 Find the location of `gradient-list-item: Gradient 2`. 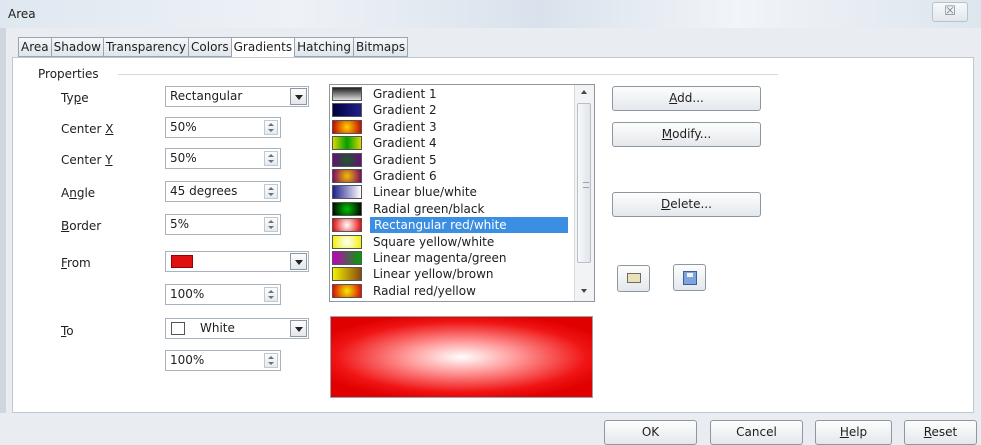

gradient-list-item: Gradient 2 is located at coordinates (450, 110).